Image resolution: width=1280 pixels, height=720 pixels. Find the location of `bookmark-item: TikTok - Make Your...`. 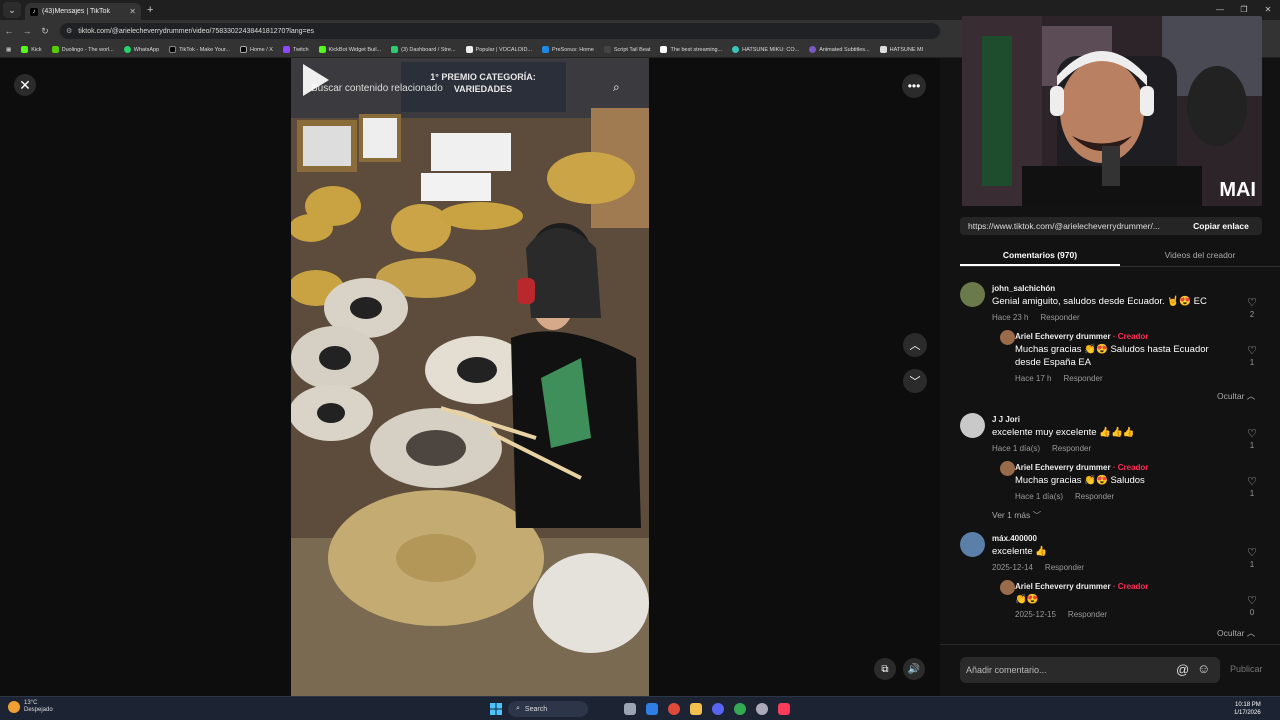

bookmark-item: TikTok - Make Your... is located at coordinates (199, 49).